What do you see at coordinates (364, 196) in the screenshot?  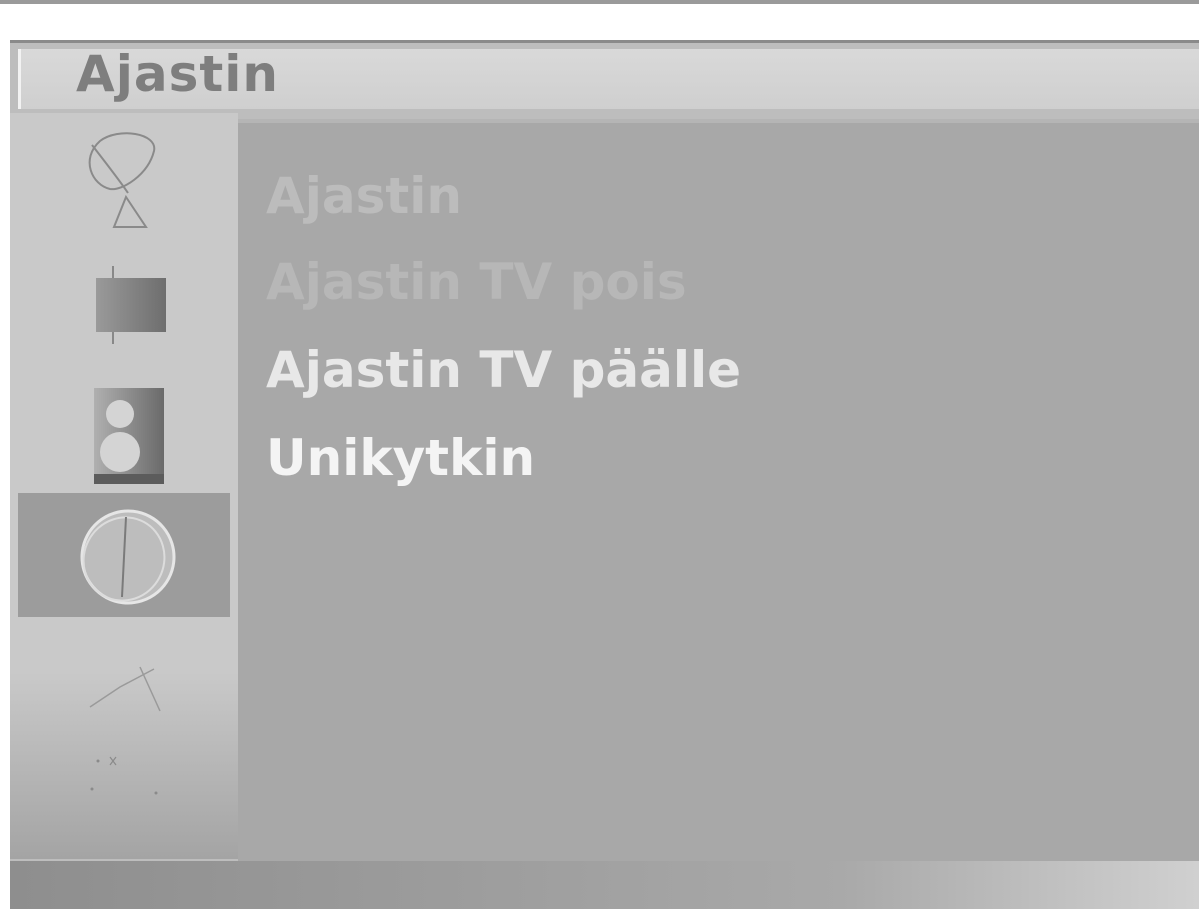 I see `menu-item-timer: Ajastin` at bounding box center [364, 196].